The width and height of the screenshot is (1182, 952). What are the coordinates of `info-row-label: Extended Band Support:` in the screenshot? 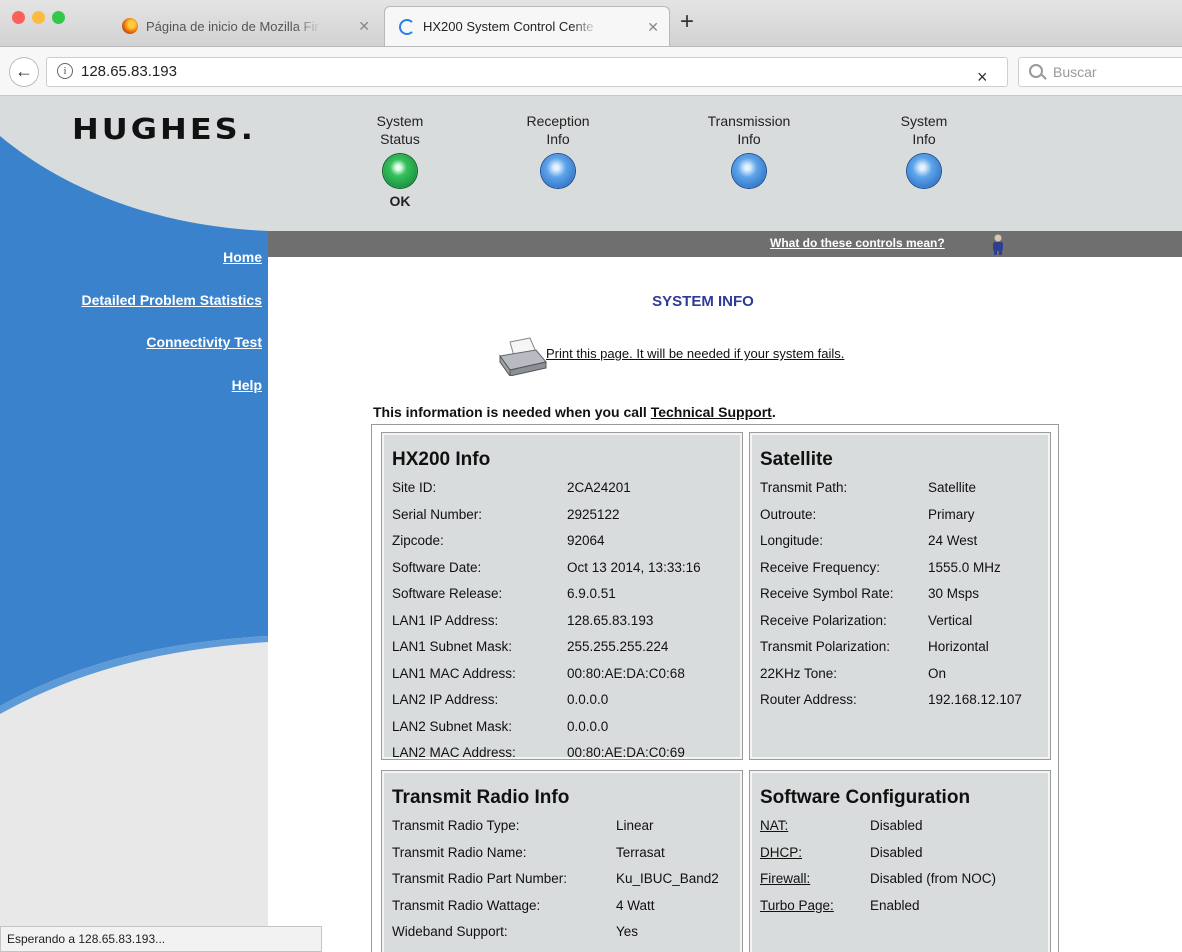 It's located at (504, 949).